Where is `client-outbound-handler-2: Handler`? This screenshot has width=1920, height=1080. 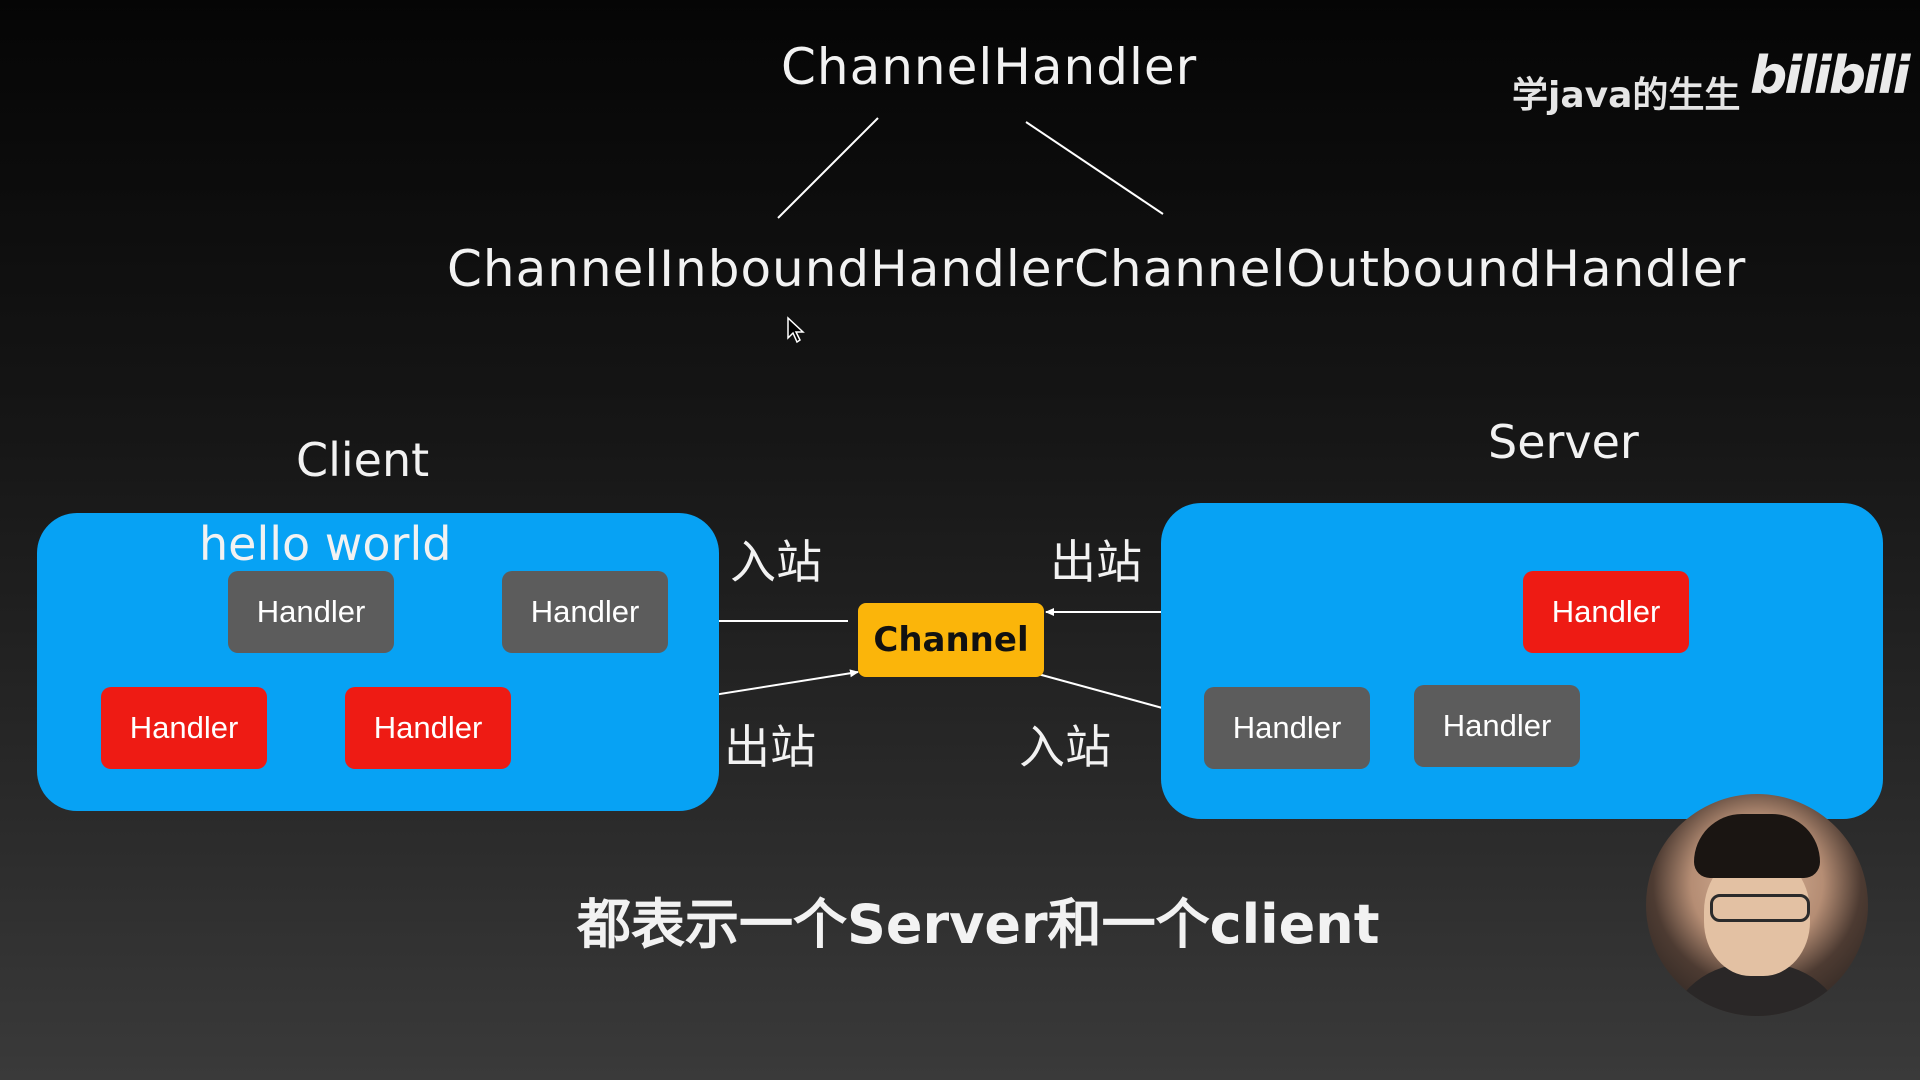
client-outbound-handler-2: Handler is located at coordinates (428, 728).